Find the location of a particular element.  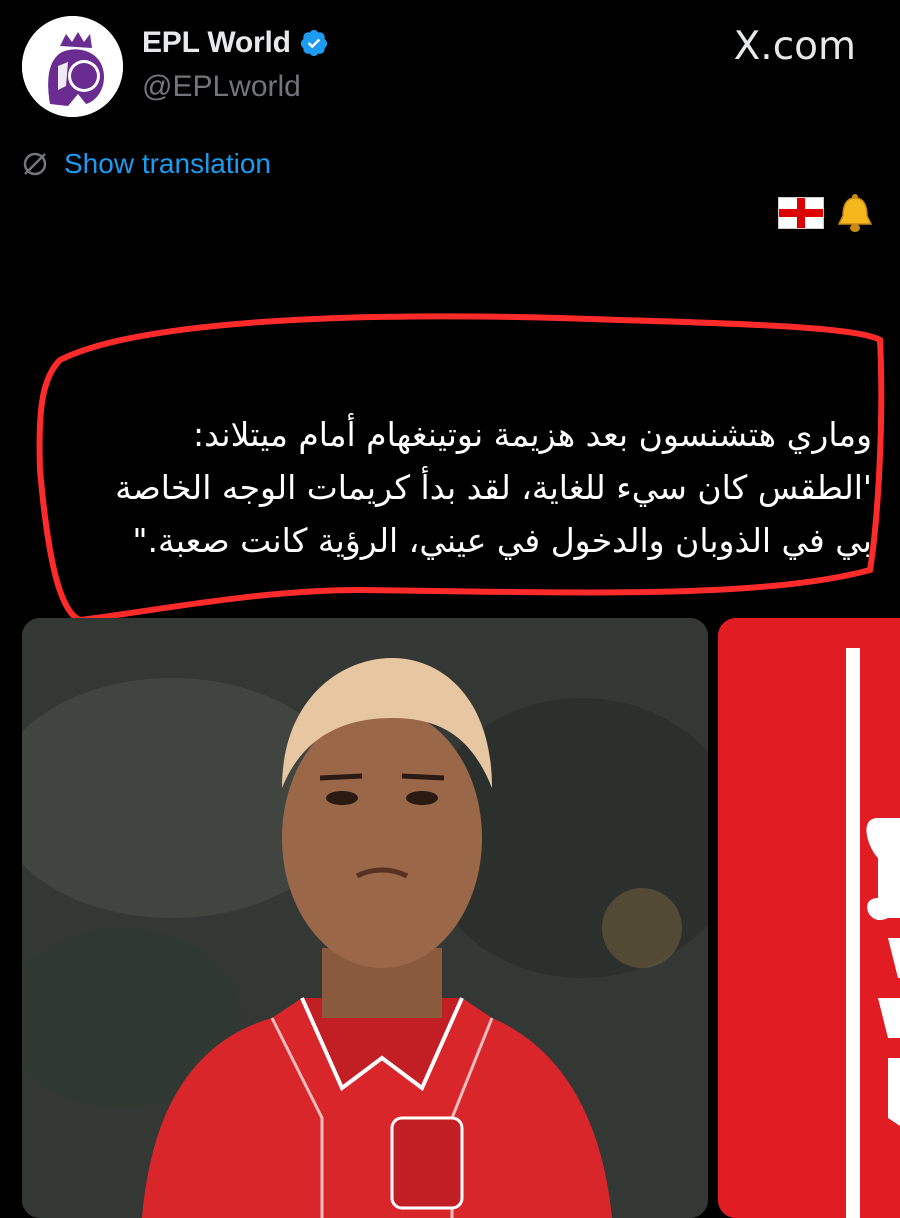

translation-row: Show translation is located at coordinates (145, 164).